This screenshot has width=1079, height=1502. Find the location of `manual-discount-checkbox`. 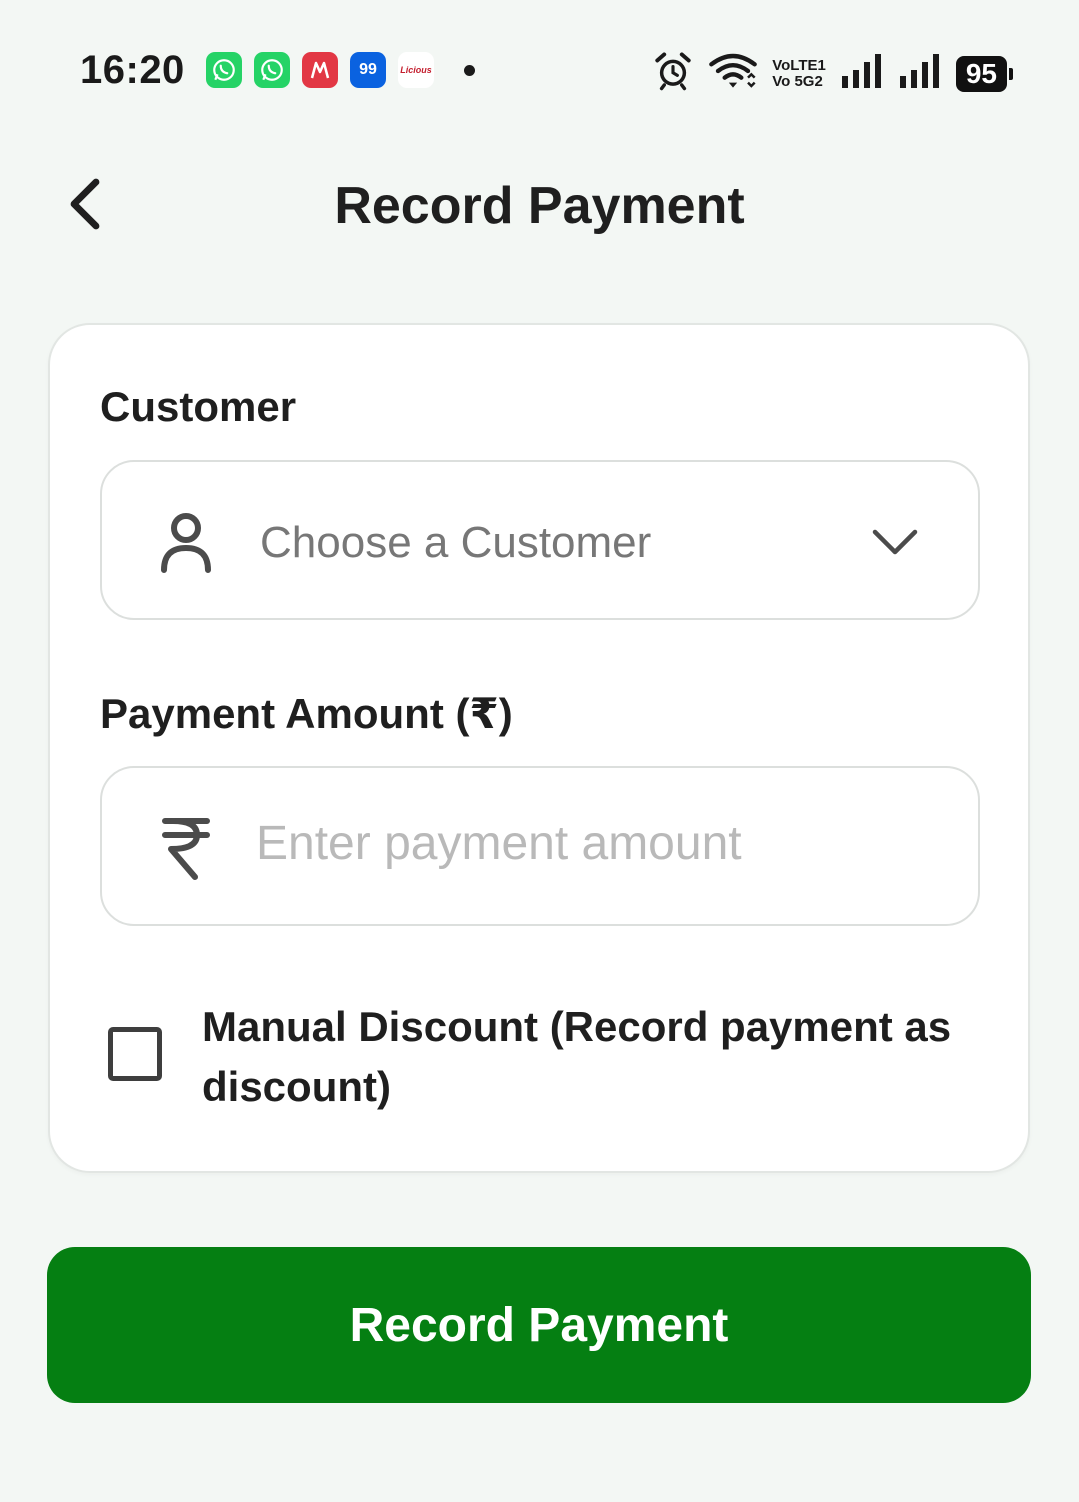

manual-discount-checkbox is located at coordinates (135, 1054).